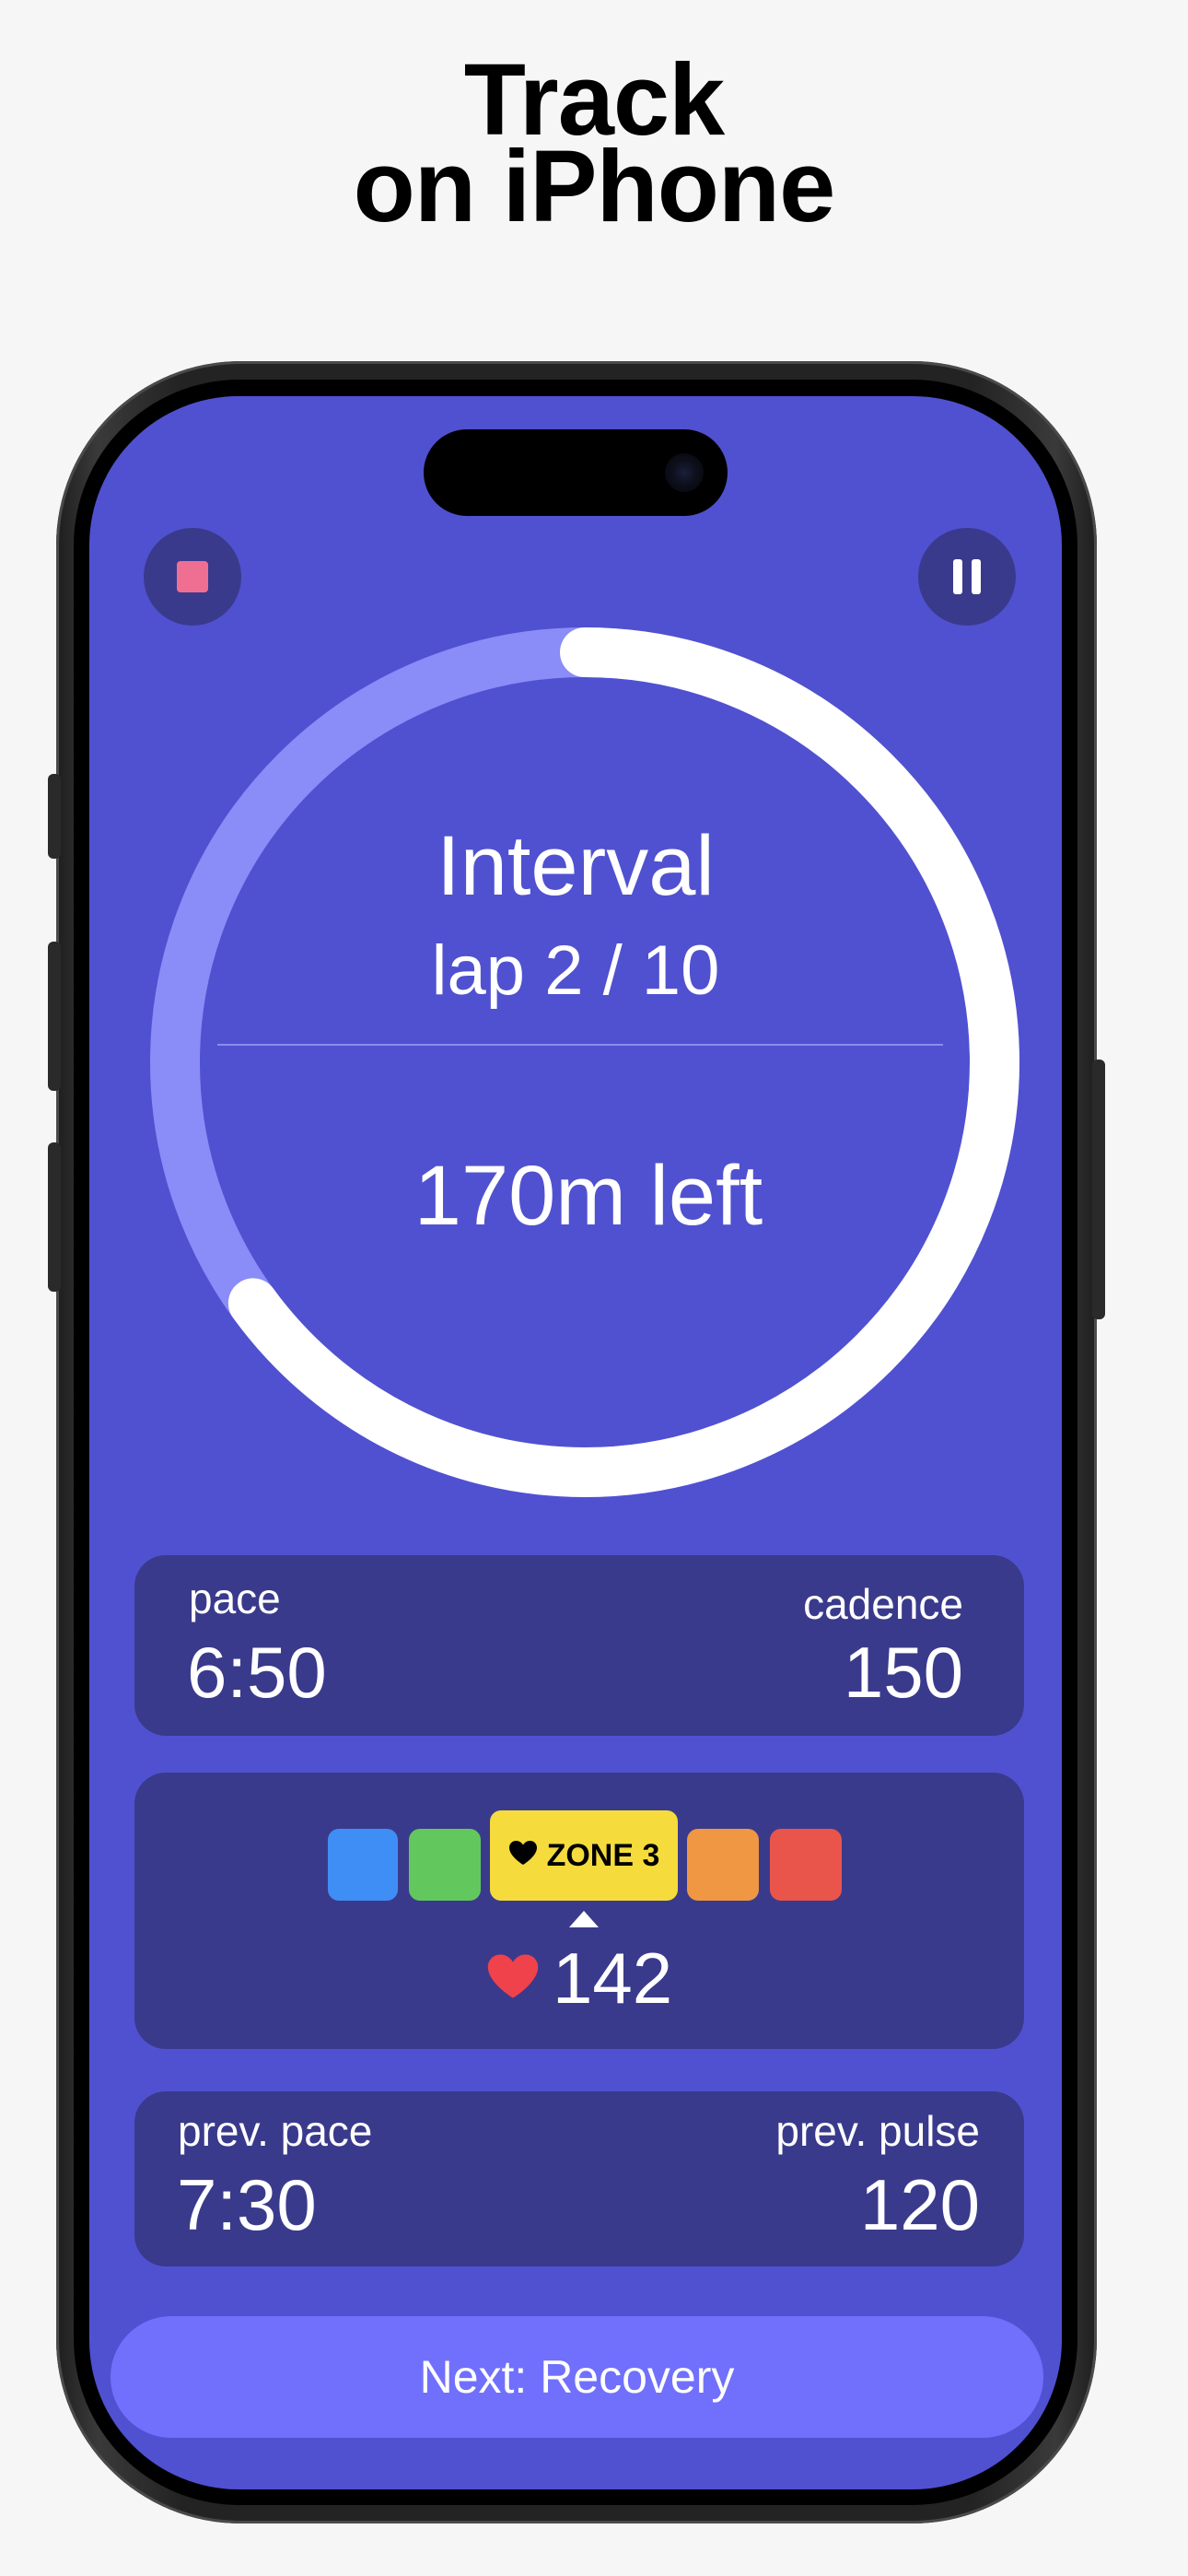 The width and height of the screenshot is (1188, 2576). What do you see at coordinates (257, 1672) in the screenshot?
I see `pace-value: 6:50` at bounding box center [257, 1672].